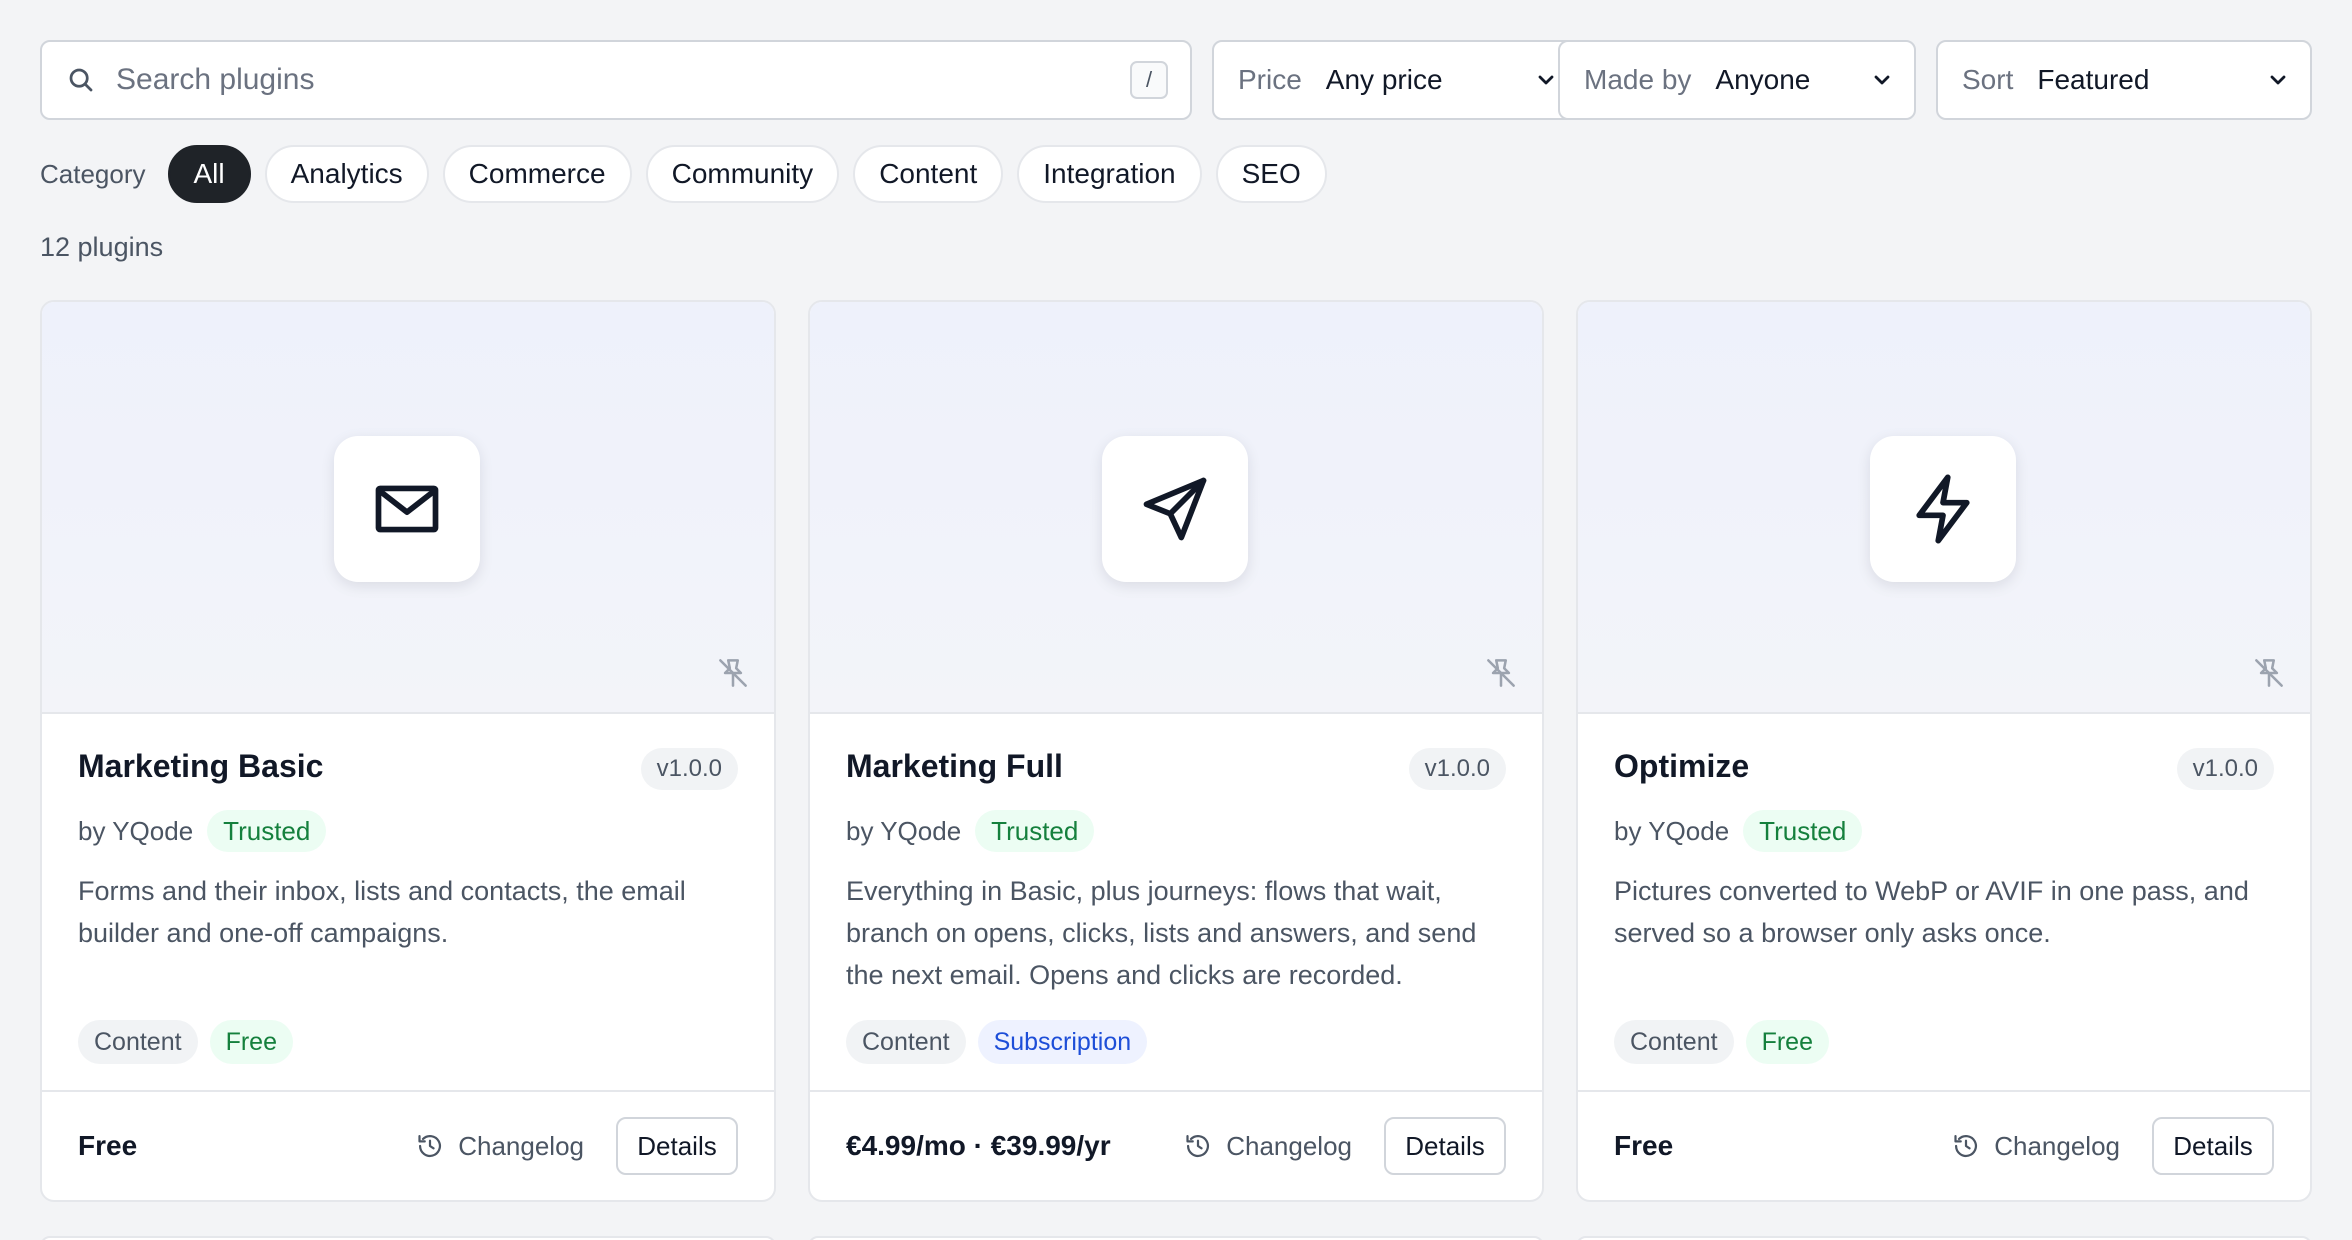 This screenshot has width=2352, height=1240. Describe the element at coordinates (209, 174) in the screenshot. I see `category-chip-all: All` at that location.